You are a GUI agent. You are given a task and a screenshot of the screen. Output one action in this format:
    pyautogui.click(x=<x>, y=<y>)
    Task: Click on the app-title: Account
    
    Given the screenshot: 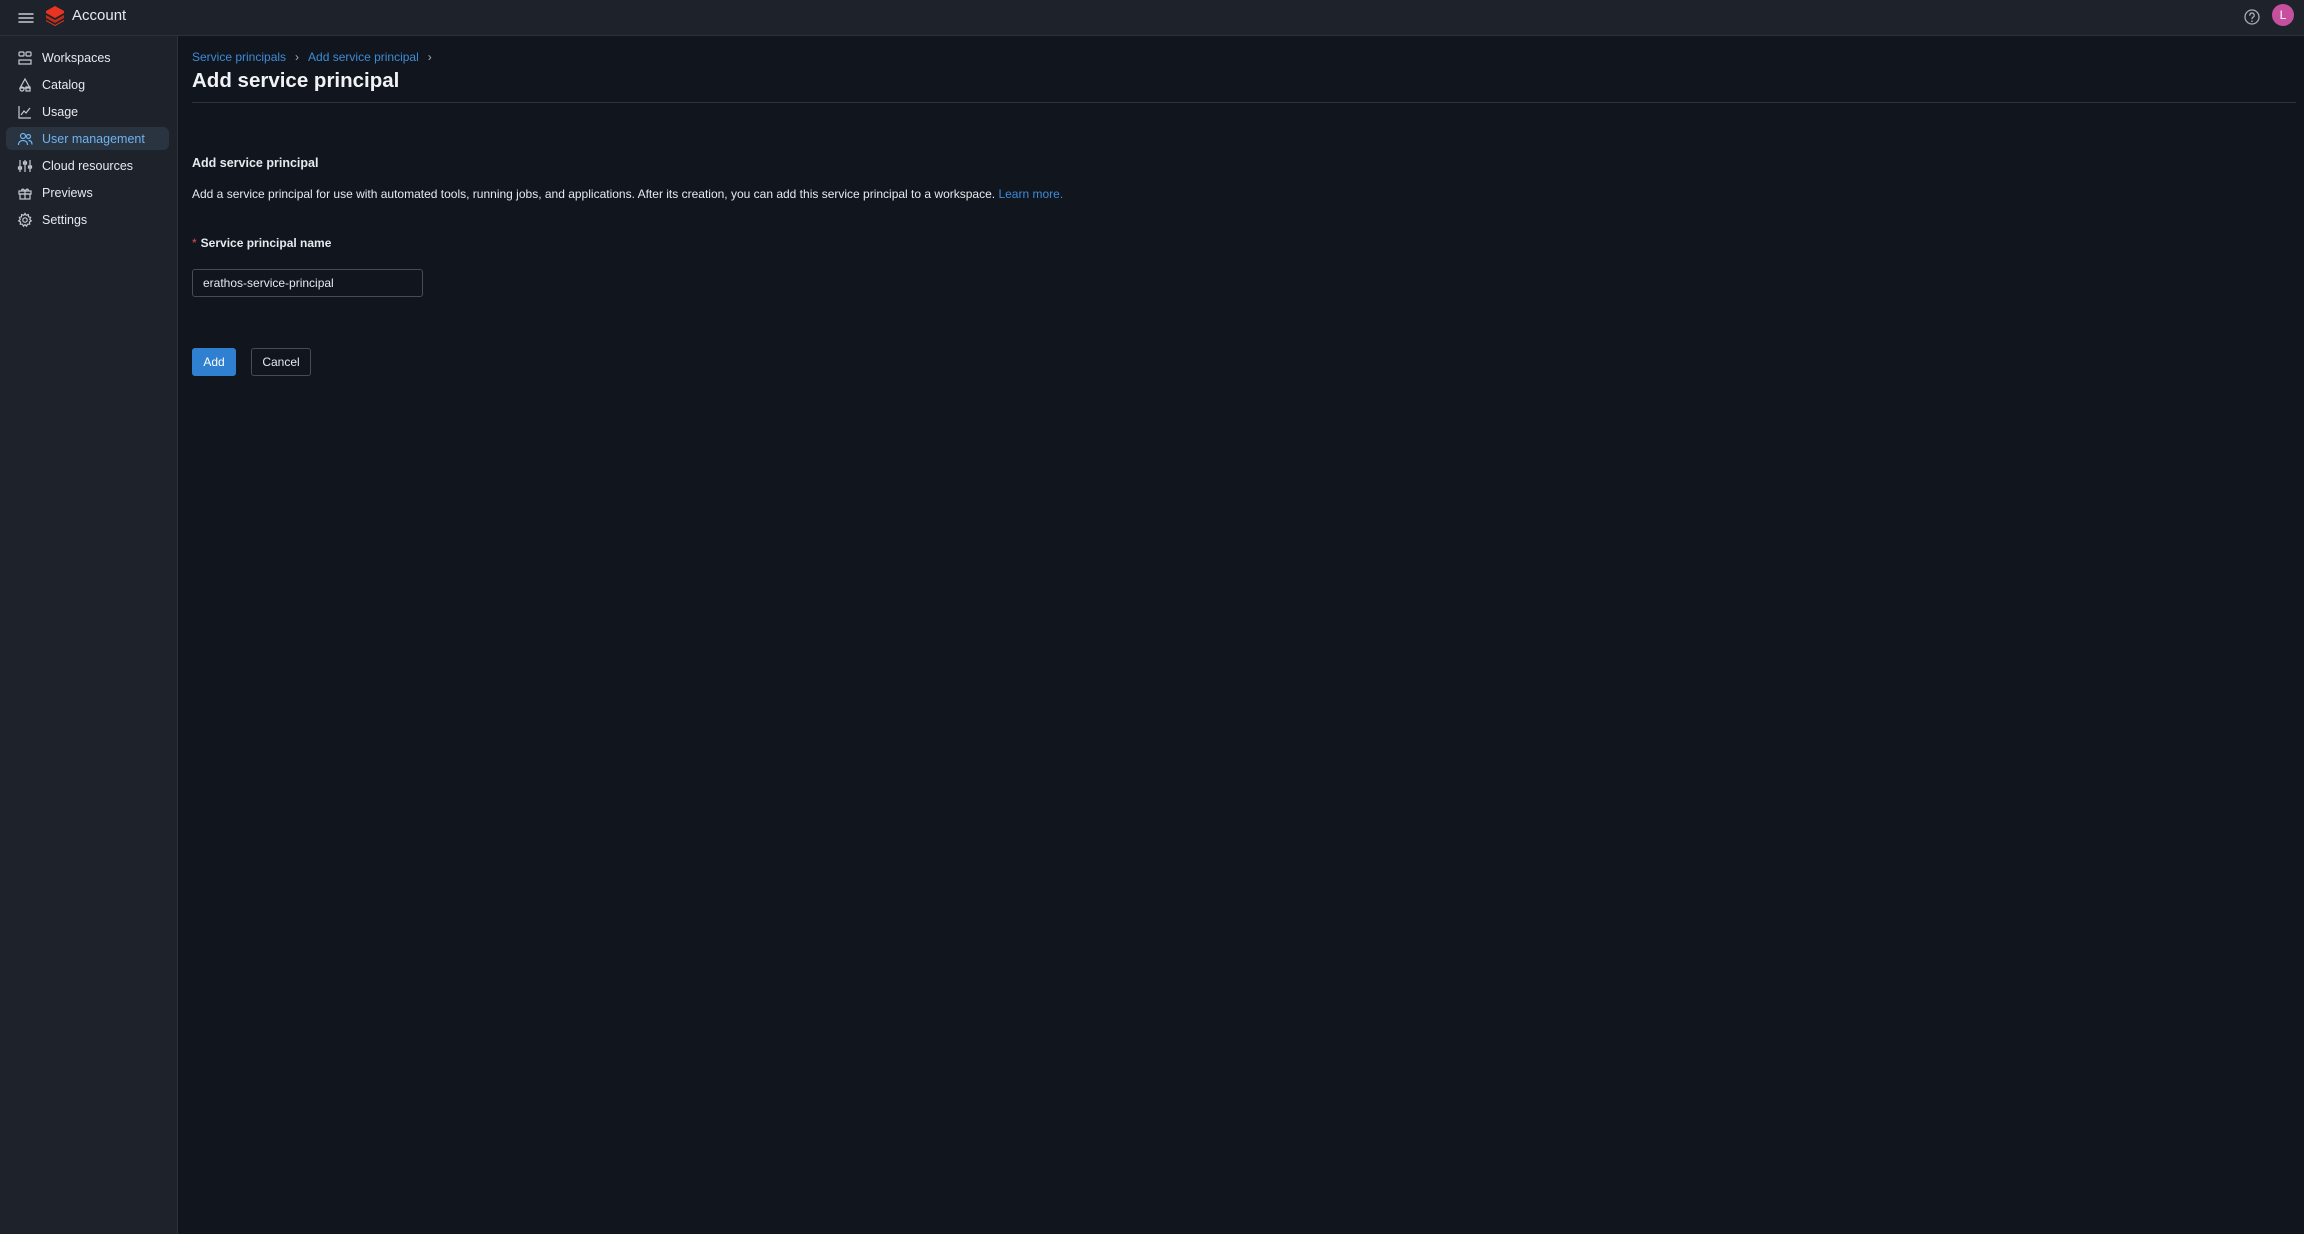 What is the action you would take?
    pyautogui.click(x=99, y=15)
    